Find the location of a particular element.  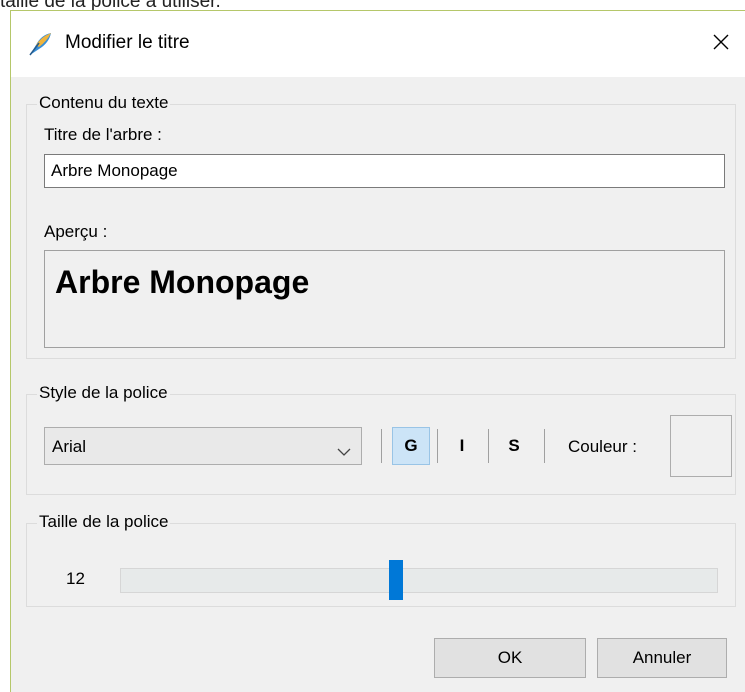

color-label: Couleur : is located at coordinates (602, 446).